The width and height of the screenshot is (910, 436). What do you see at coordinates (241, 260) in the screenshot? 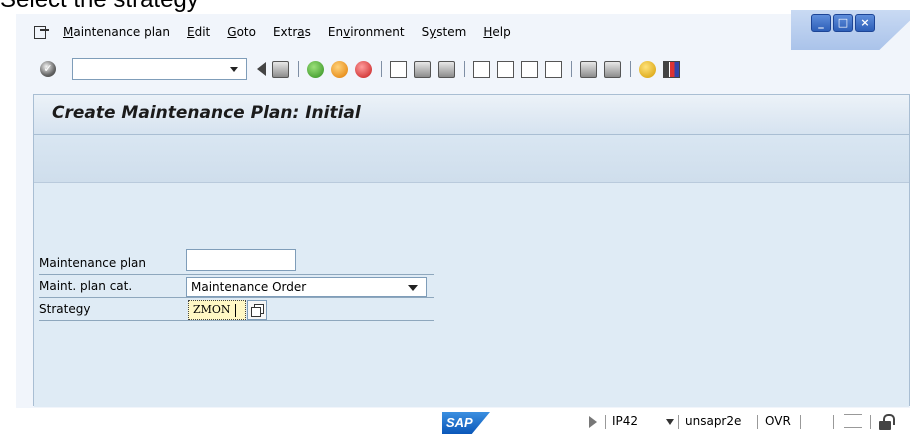
I see `maintenance-plan-input` at bounding box center [241, 260].